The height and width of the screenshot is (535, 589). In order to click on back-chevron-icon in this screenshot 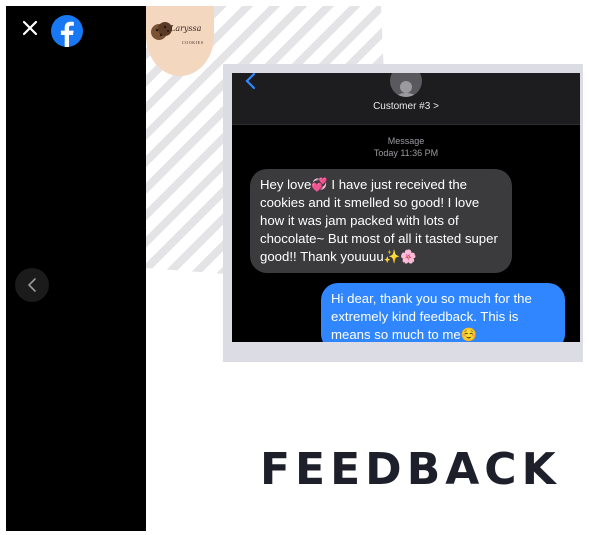, I will do `click(250, 81)`.